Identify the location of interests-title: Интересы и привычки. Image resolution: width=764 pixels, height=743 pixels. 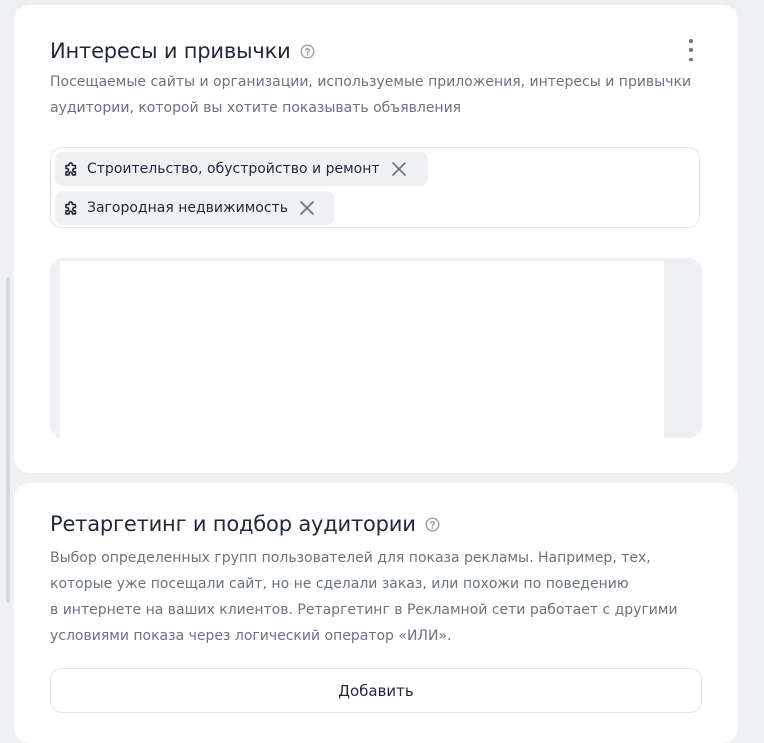
(182, 51).